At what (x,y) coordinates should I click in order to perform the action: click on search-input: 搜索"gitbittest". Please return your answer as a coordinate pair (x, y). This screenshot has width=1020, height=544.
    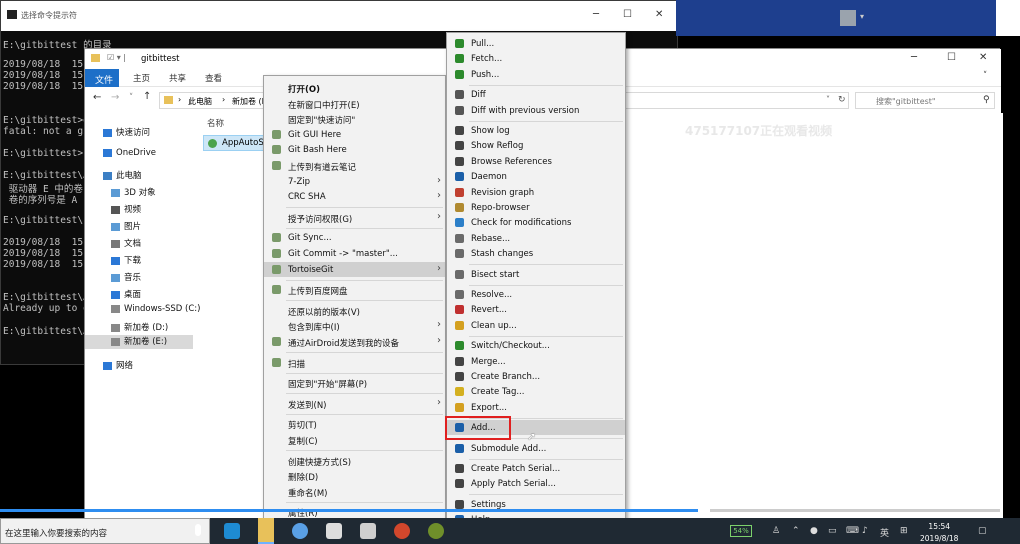
    Looking at the image, I should click on (925, 100).